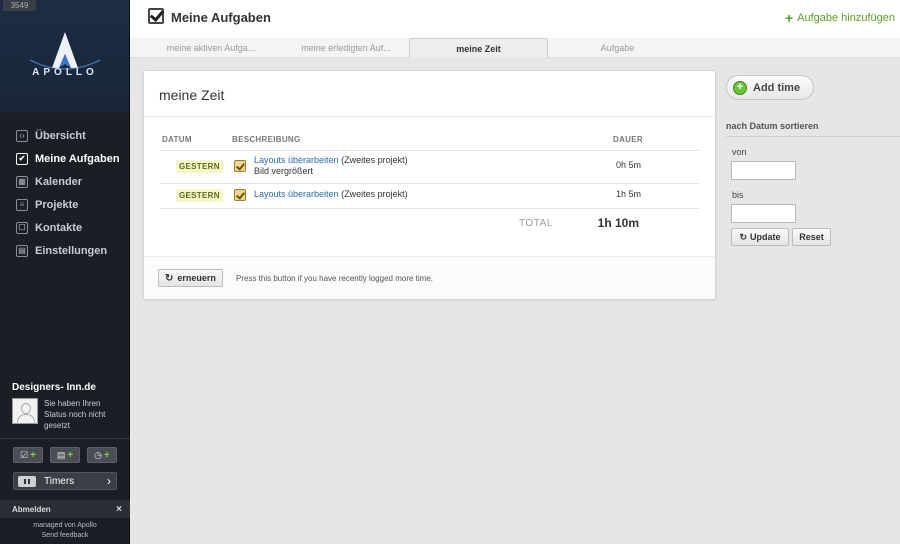  I want to click on plus-circle-icon: +, so click(740, 87).